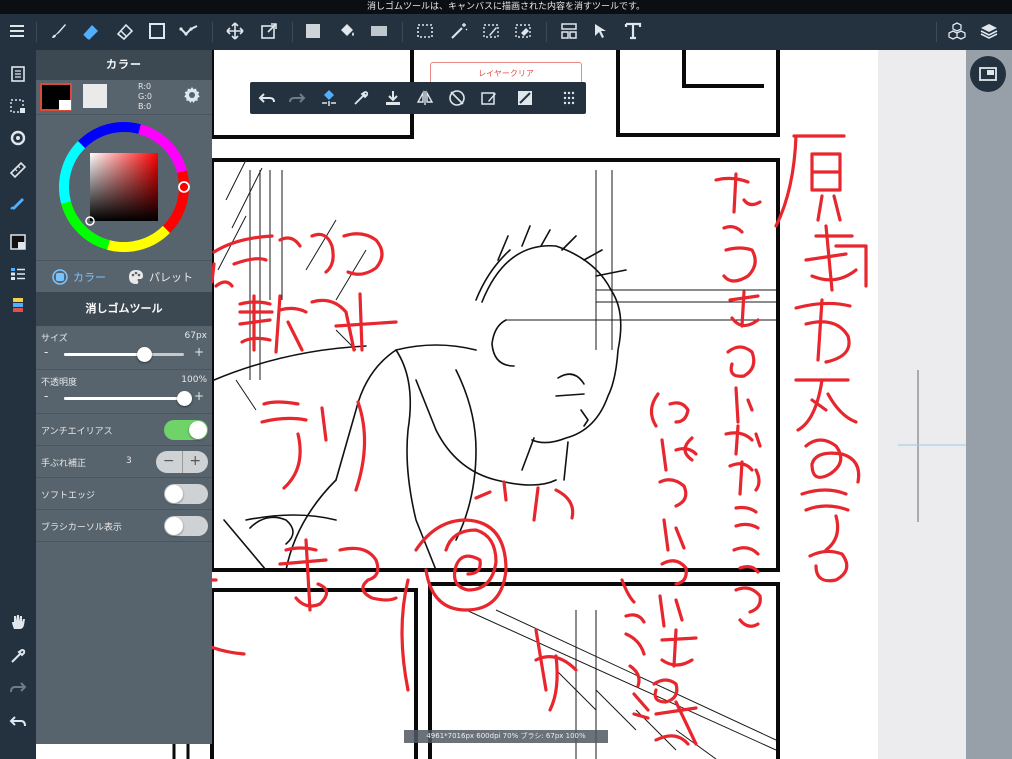 This screenshot has height=759, width=1012. Describe the element at coordinates (506, 7) in the screenshot. I see `status-message: 消しゴムツールは、キャンバスに描画された内容を消すツールです。` at that location.